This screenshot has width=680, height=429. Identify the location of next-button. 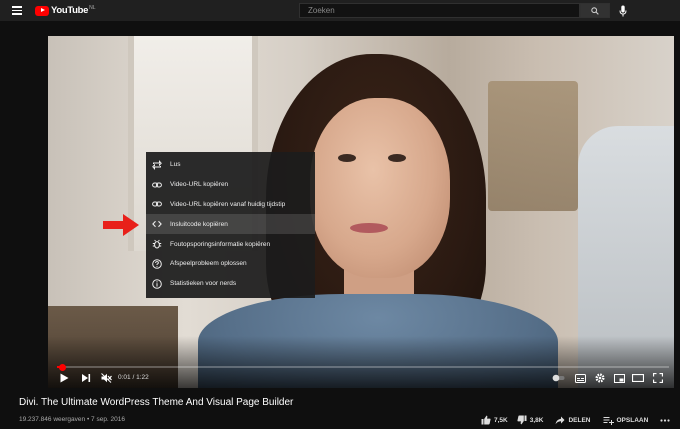
(86, 378).